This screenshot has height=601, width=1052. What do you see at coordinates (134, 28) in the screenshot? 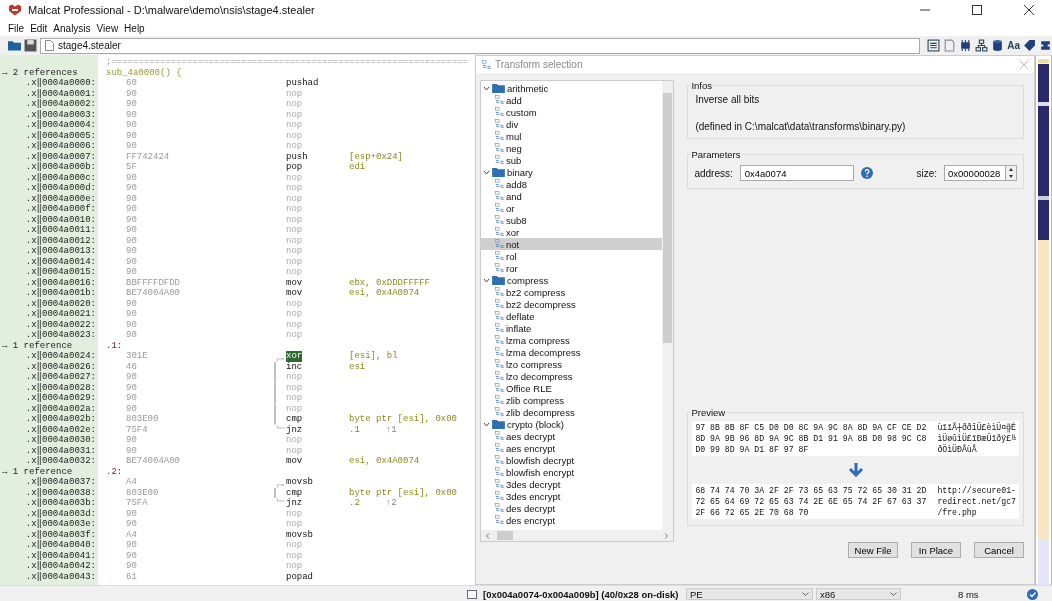
I see `menu-item: Help` at bounding box center [134, 28].